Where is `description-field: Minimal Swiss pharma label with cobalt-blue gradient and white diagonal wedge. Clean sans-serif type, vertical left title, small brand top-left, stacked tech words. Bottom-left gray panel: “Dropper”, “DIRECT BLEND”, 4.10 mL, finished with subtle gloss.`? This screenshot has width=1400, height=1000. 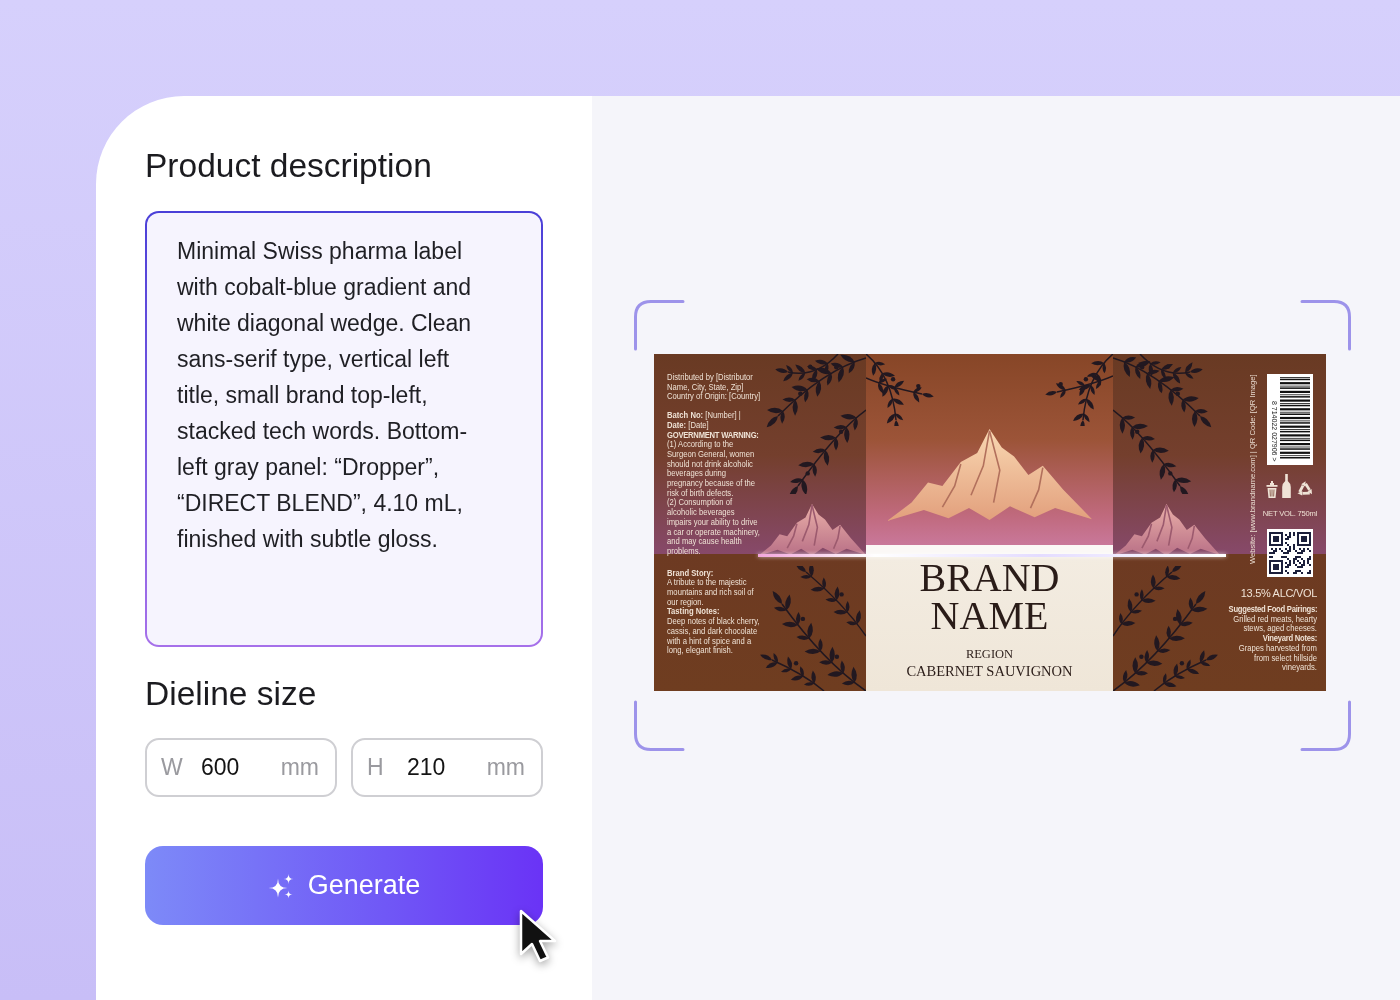 description-field: Minimal Swiss pharma label with cobalt-blue gradient and white diagonal wedge. Clean sans-serif type, vertical left title, small brand top-left, stacked tech words. Bottom-left gray panel: “Dropper”, “DIRECT BLEND”, 4.10 mL, finished with subtle gloss. is located at coordinates (344, 429).